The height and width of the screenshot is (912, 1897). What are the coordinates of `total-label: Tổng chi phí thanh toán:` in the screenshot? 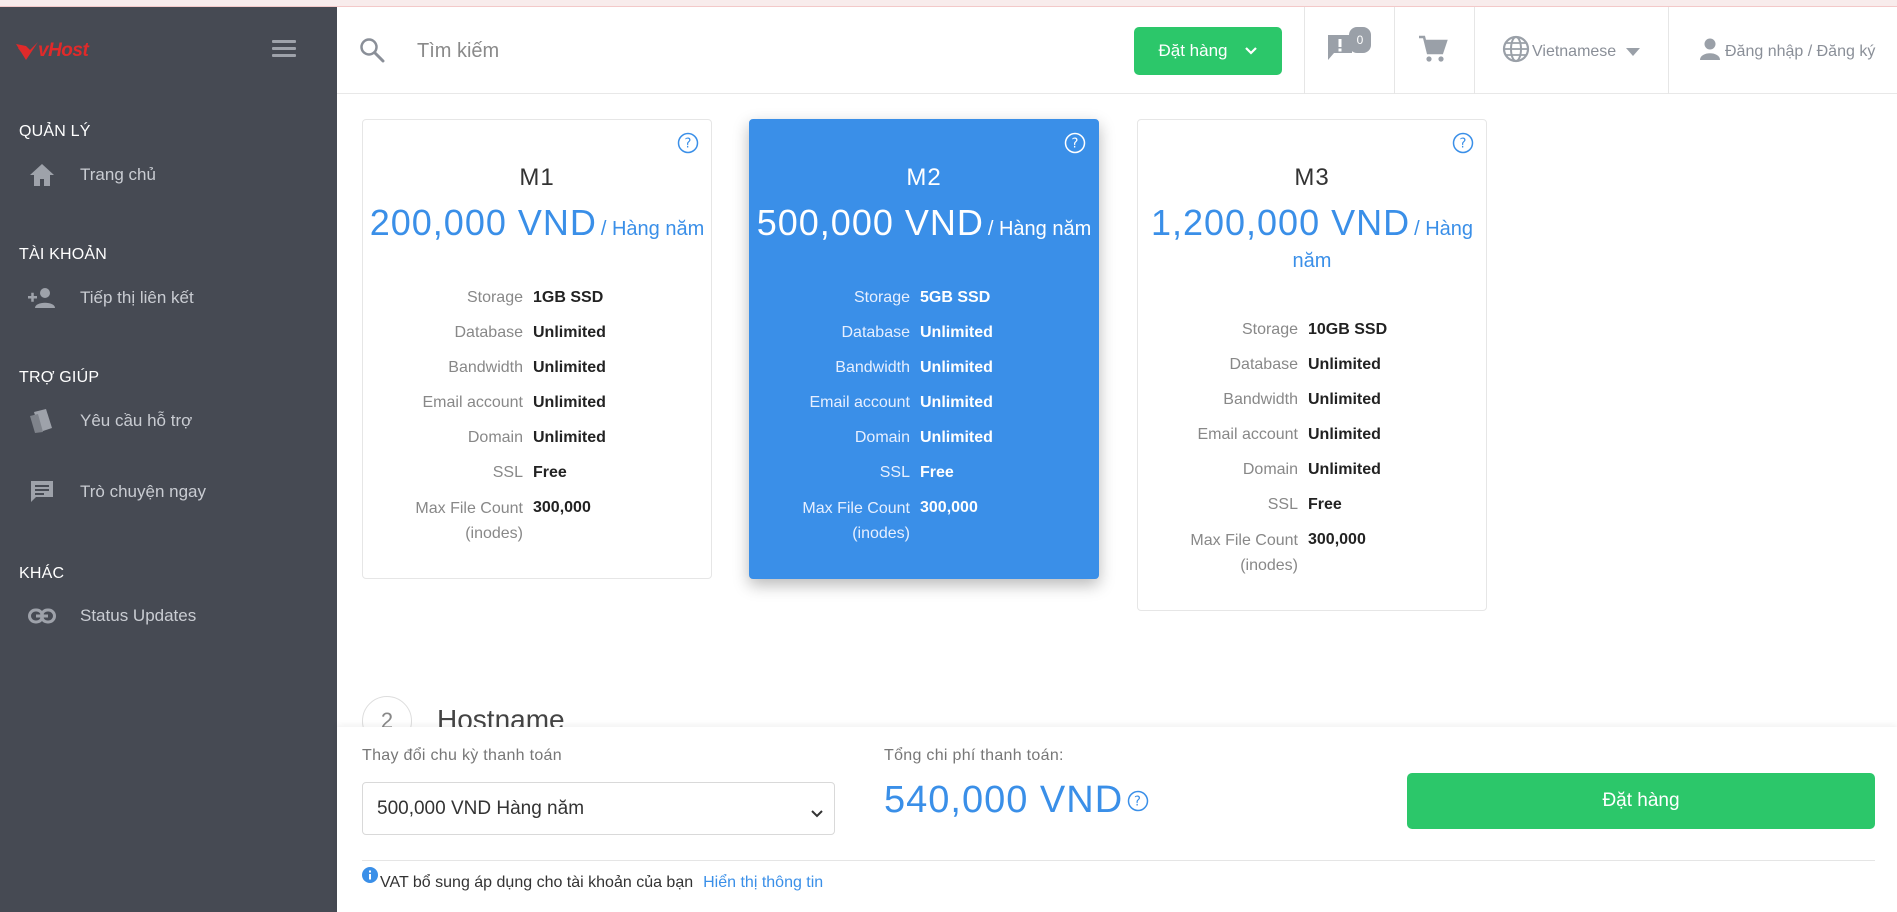 It's located at (974, 755).